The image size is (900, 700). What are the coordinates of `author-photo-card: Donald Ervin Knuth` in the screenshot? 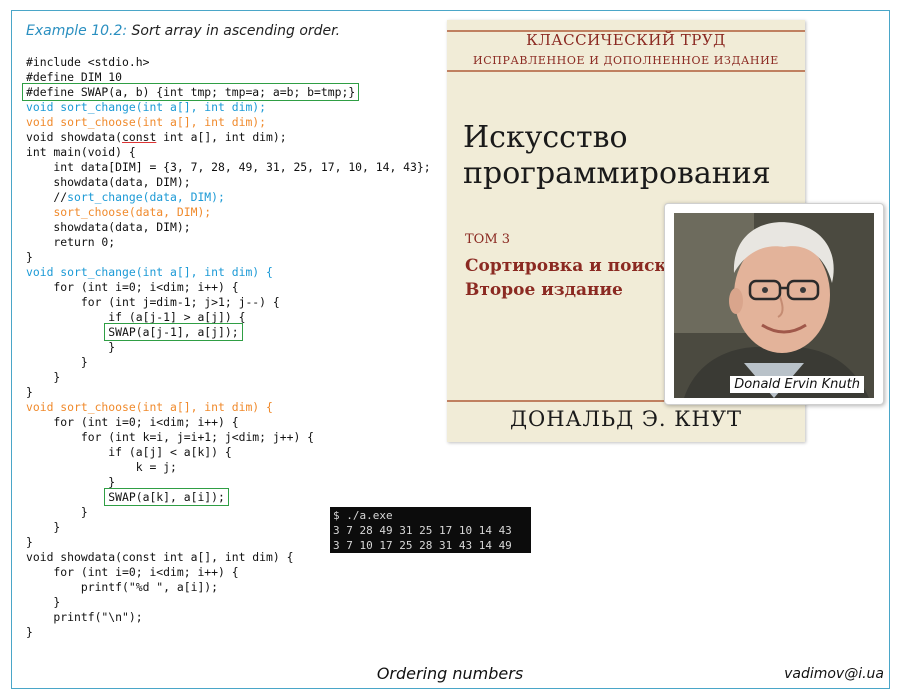 It's located at (774, 304).